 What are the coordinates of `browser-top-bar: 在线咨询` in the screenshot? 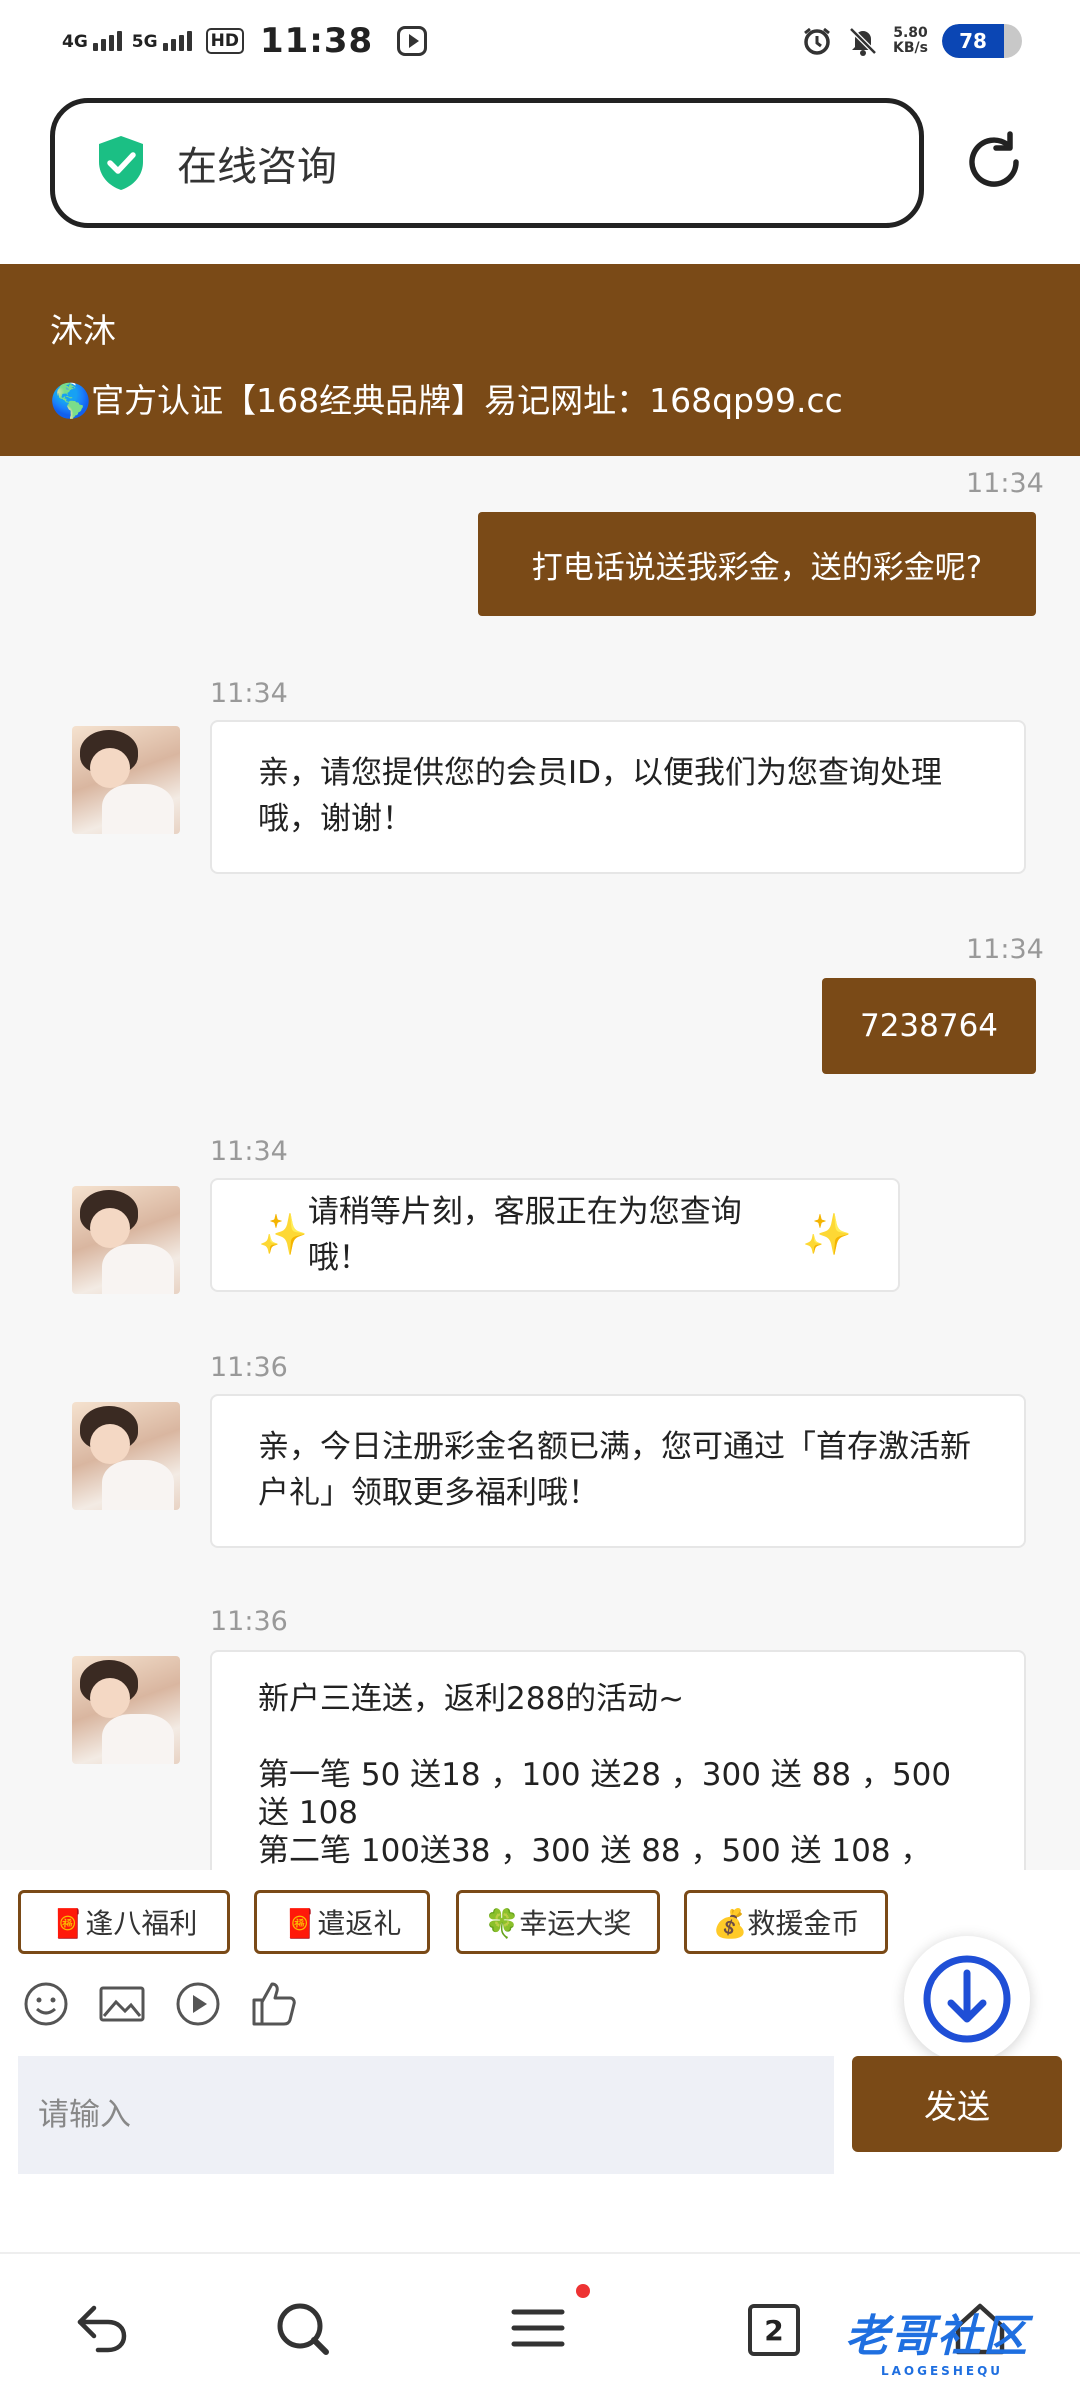 It's located at (540, 173).